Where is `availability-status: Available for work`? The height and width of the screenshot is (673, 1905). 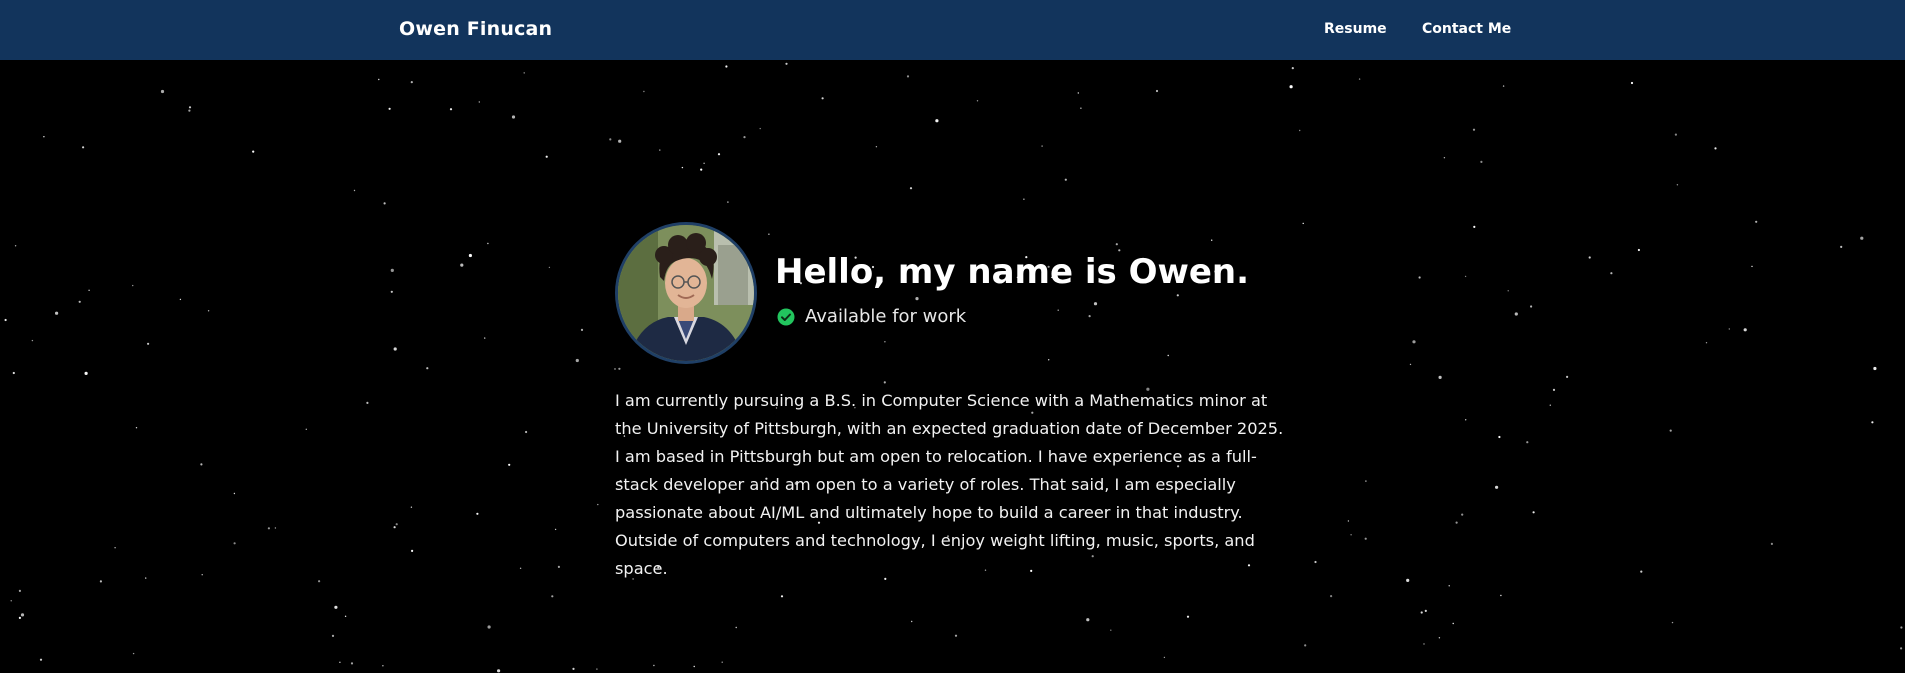
availability-status: Available for work is located at coordinates (871, 316).